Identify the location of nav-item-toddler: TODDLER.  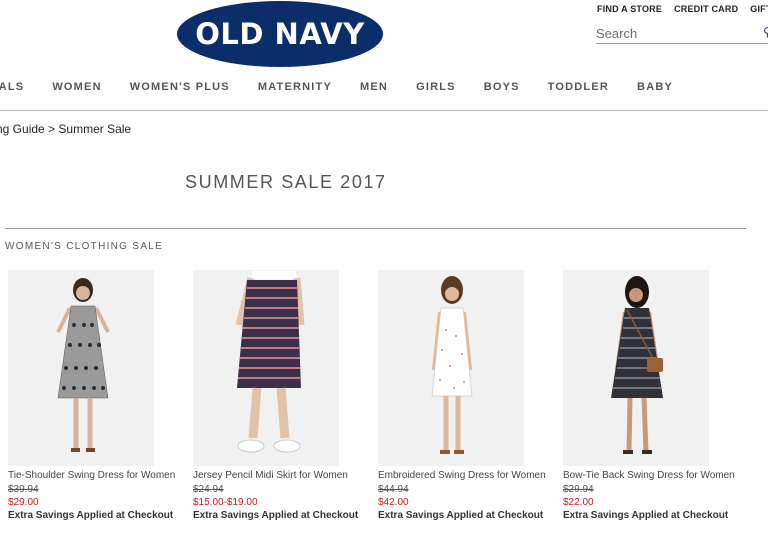
(578, 87).